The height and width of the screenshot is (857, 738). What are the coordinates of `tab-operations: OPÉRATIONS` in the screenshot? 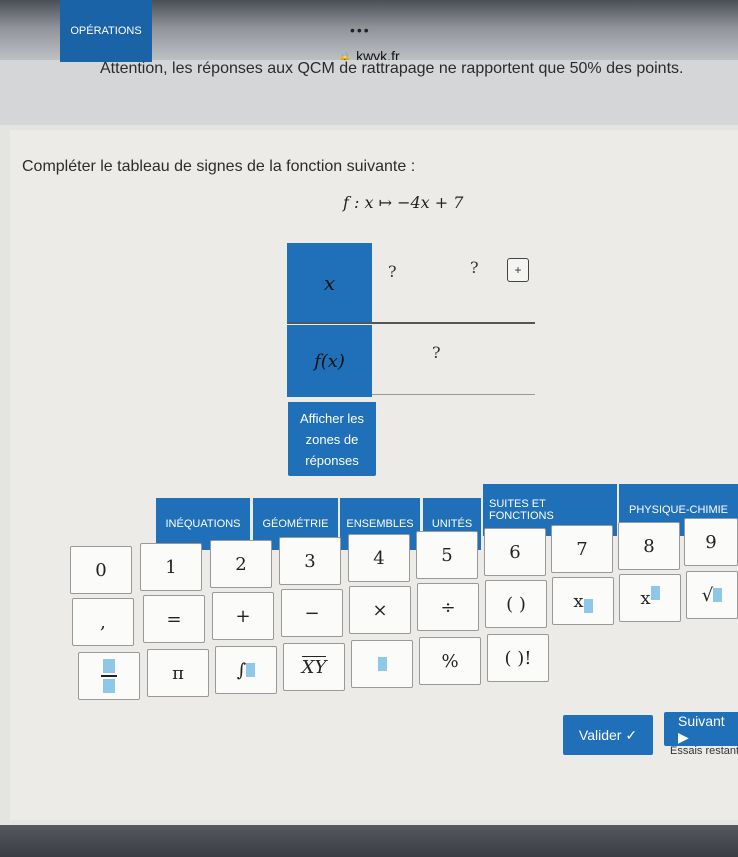 It's located at (106, 31).